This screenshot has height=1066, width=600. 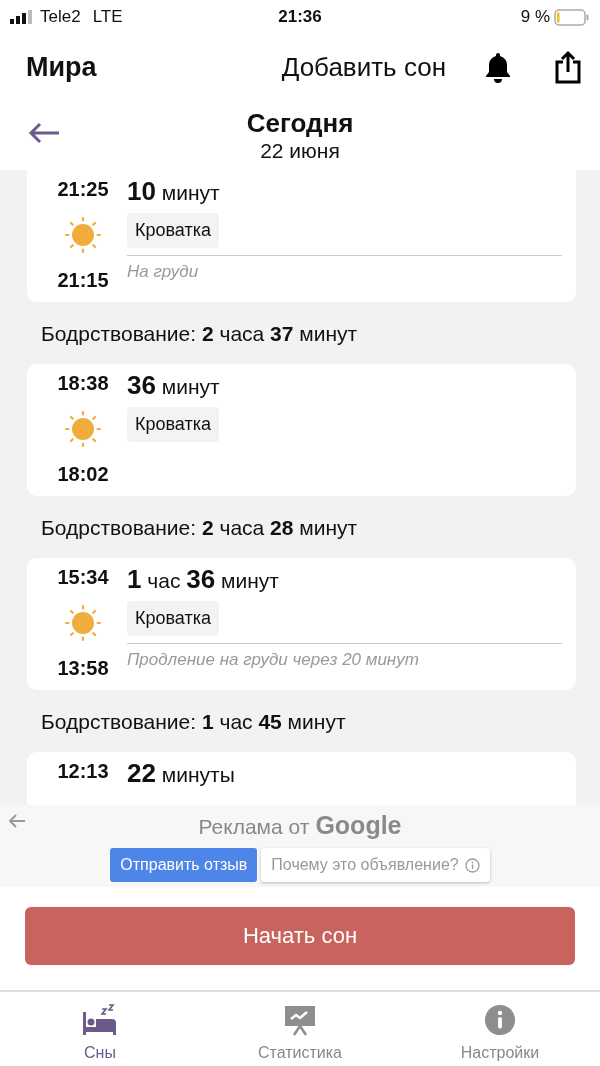 I want to click on chart-board-icon, so click(x=300, y=1020).